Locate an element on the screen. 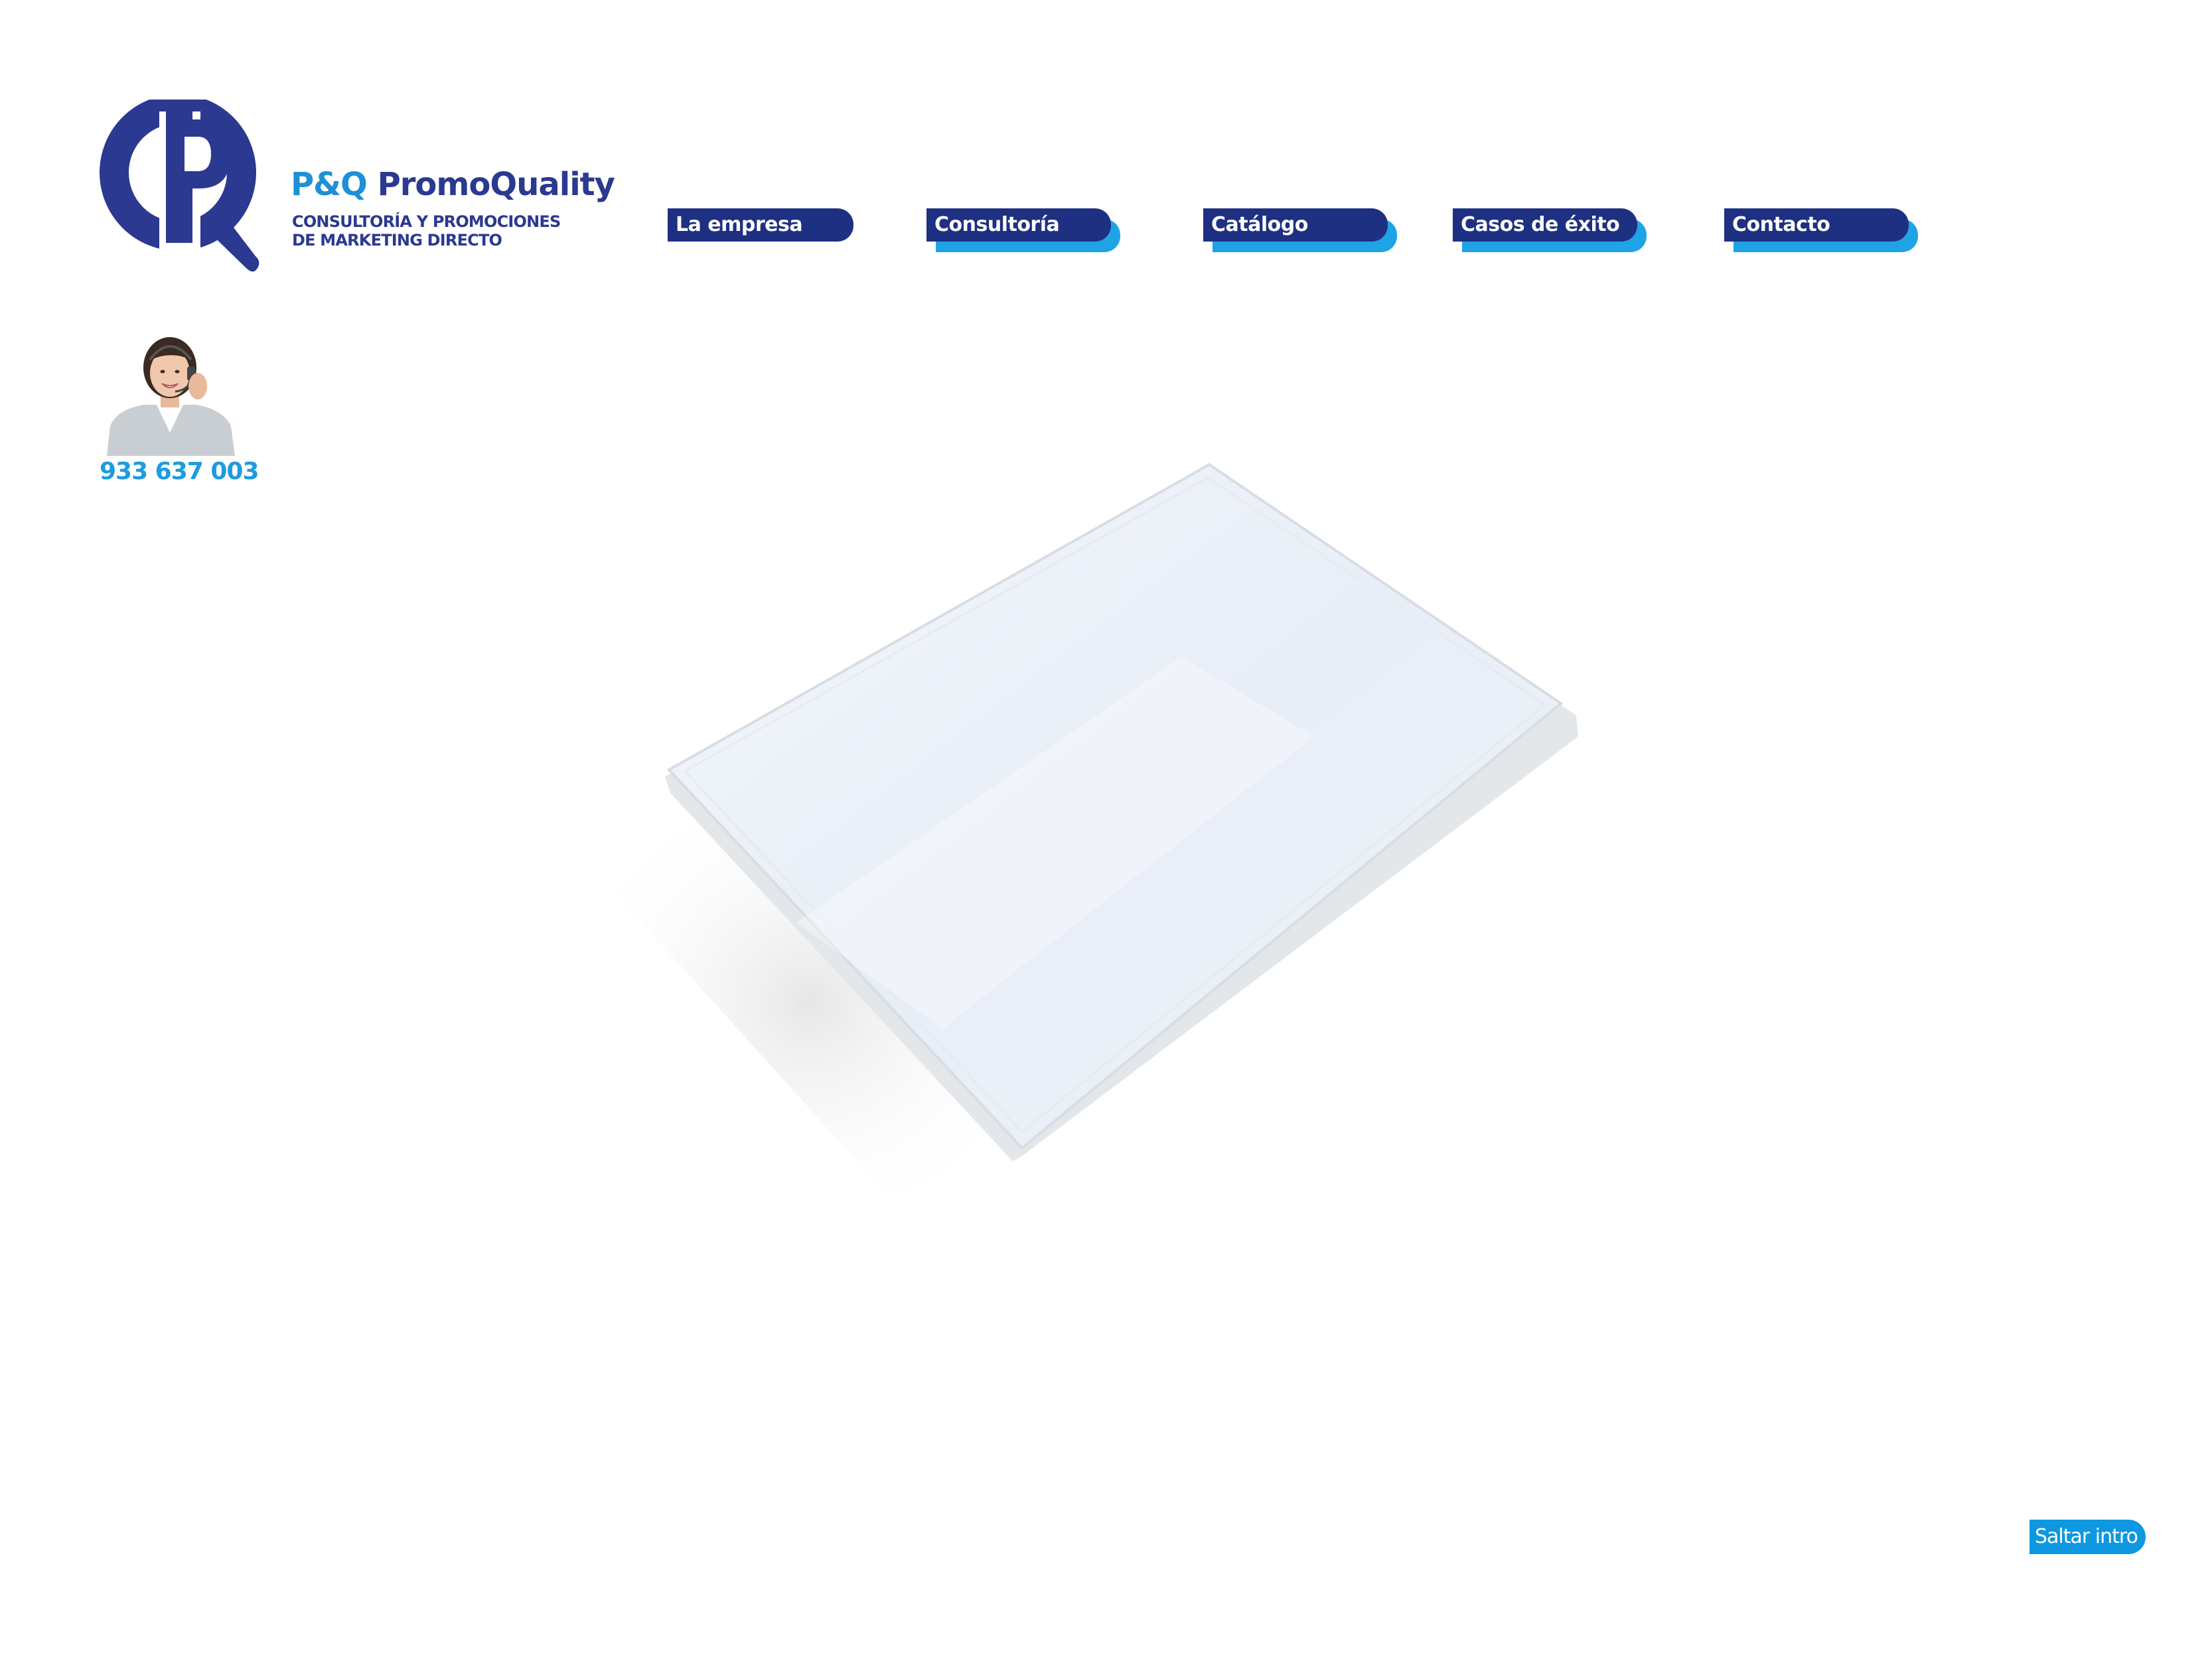  brand-tagline-line1: CONSULTORÍA Y PROMOCIONES is located at coordinates (427, 221).